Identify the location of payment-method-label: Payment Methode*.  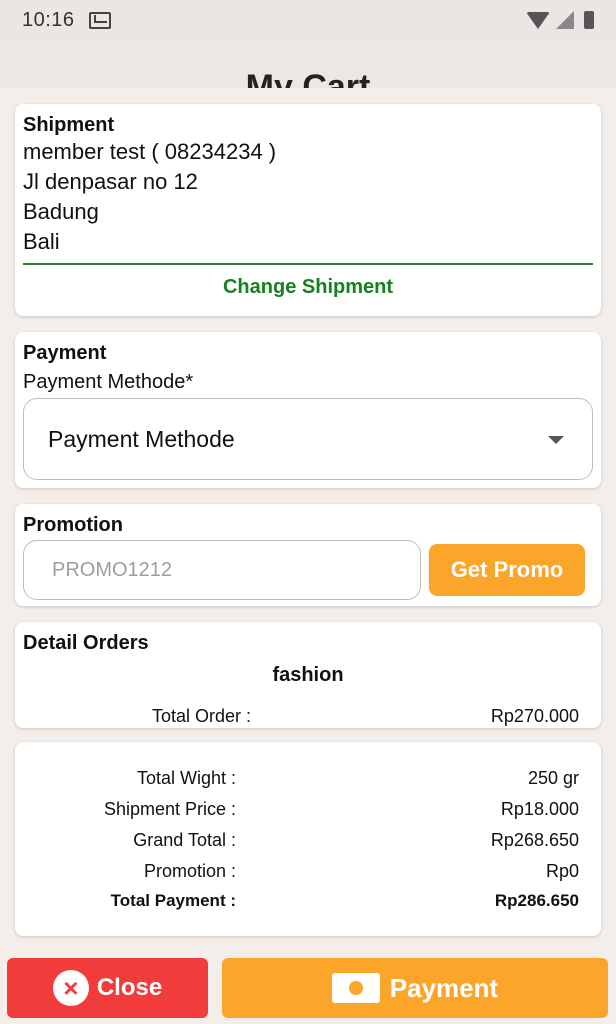
(108, 382).